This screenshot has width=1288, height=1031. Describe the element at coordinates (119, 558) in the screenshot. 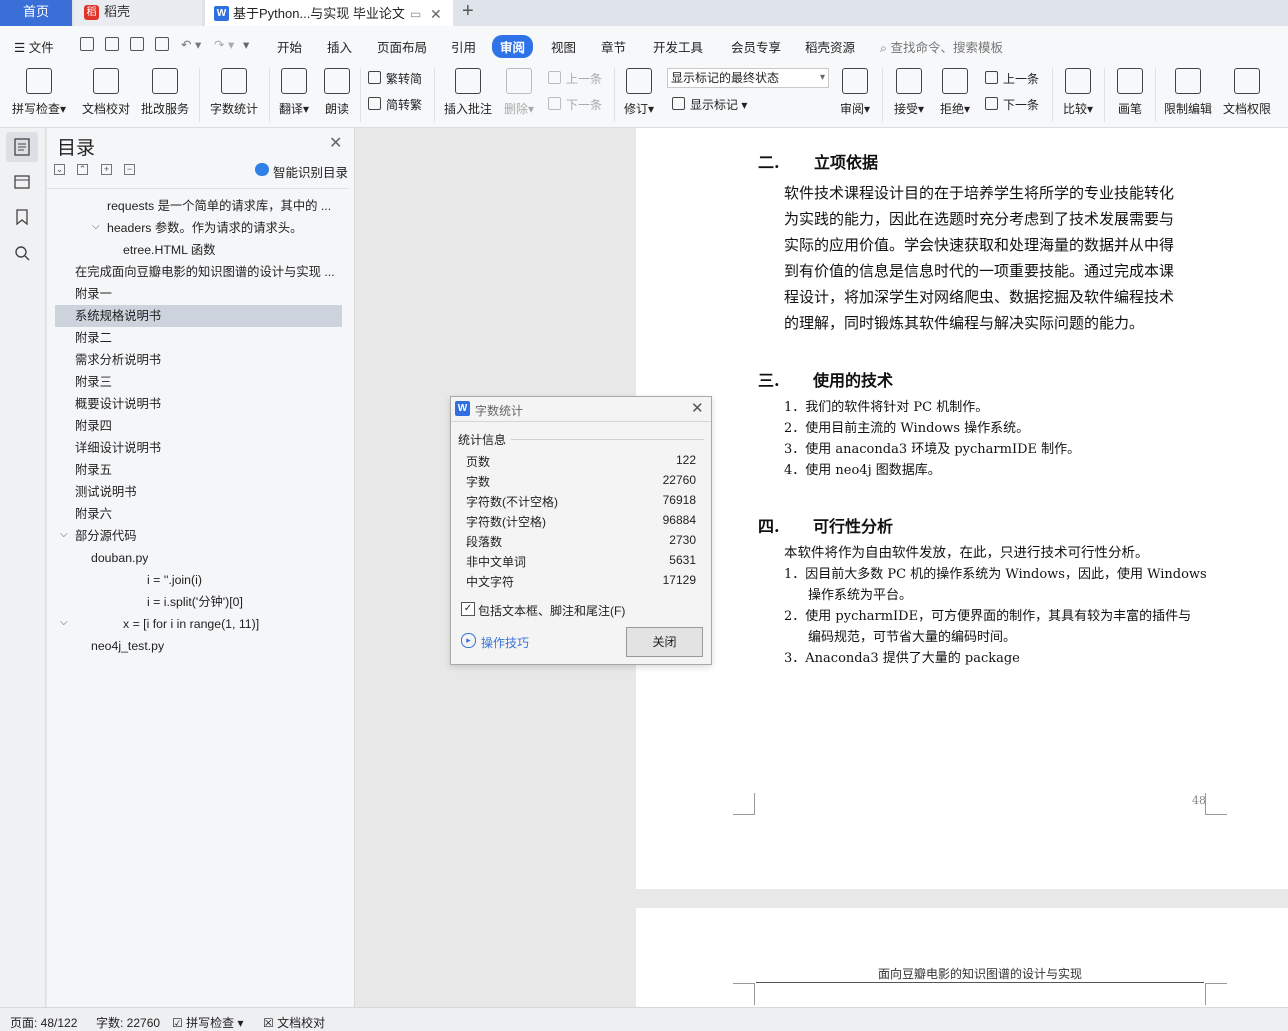

I see `toc-item: douban.py` at that location.